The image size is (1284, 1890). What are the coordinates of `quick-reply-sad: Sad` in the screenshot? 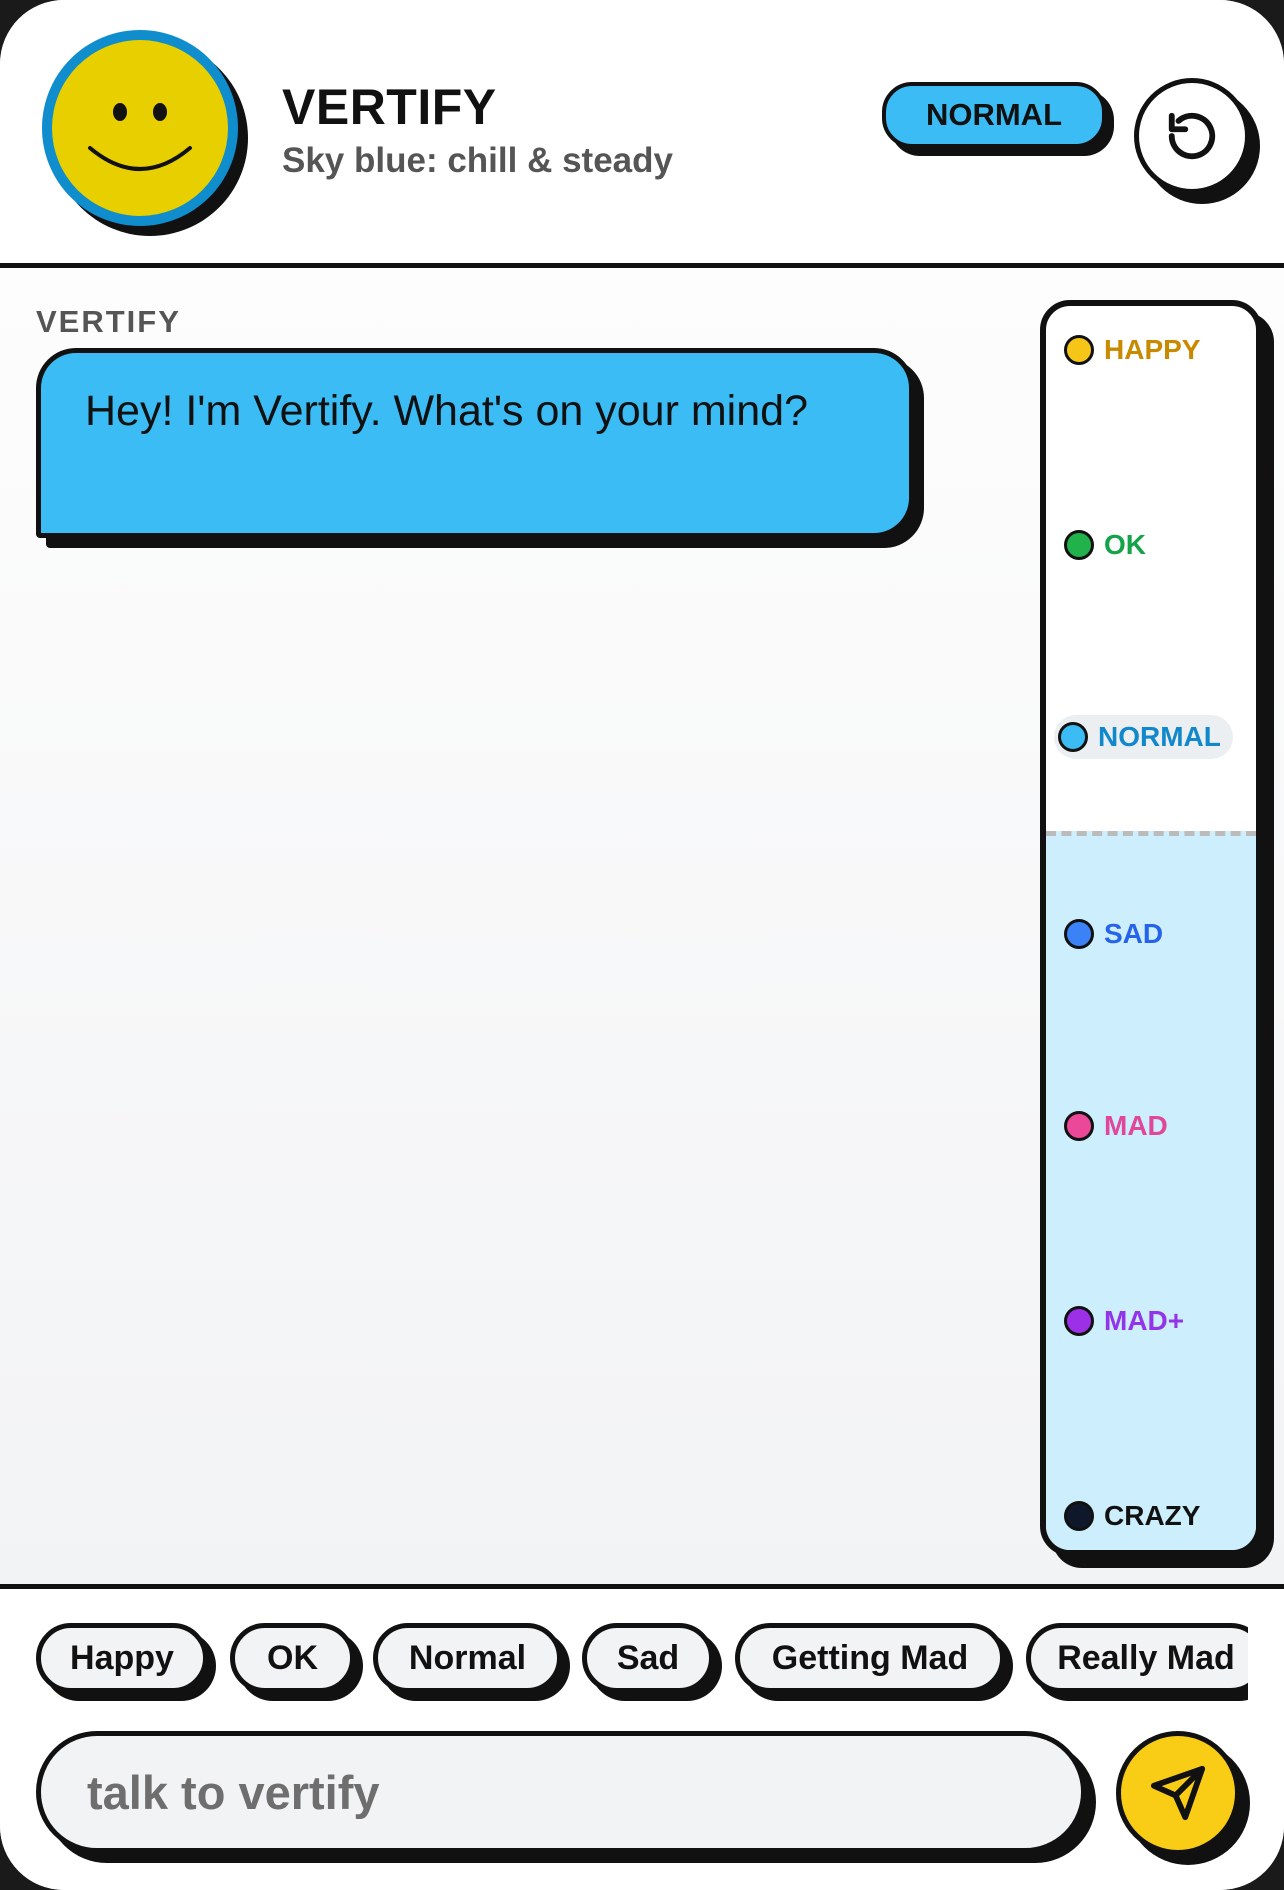 It's located at (648, 1658).